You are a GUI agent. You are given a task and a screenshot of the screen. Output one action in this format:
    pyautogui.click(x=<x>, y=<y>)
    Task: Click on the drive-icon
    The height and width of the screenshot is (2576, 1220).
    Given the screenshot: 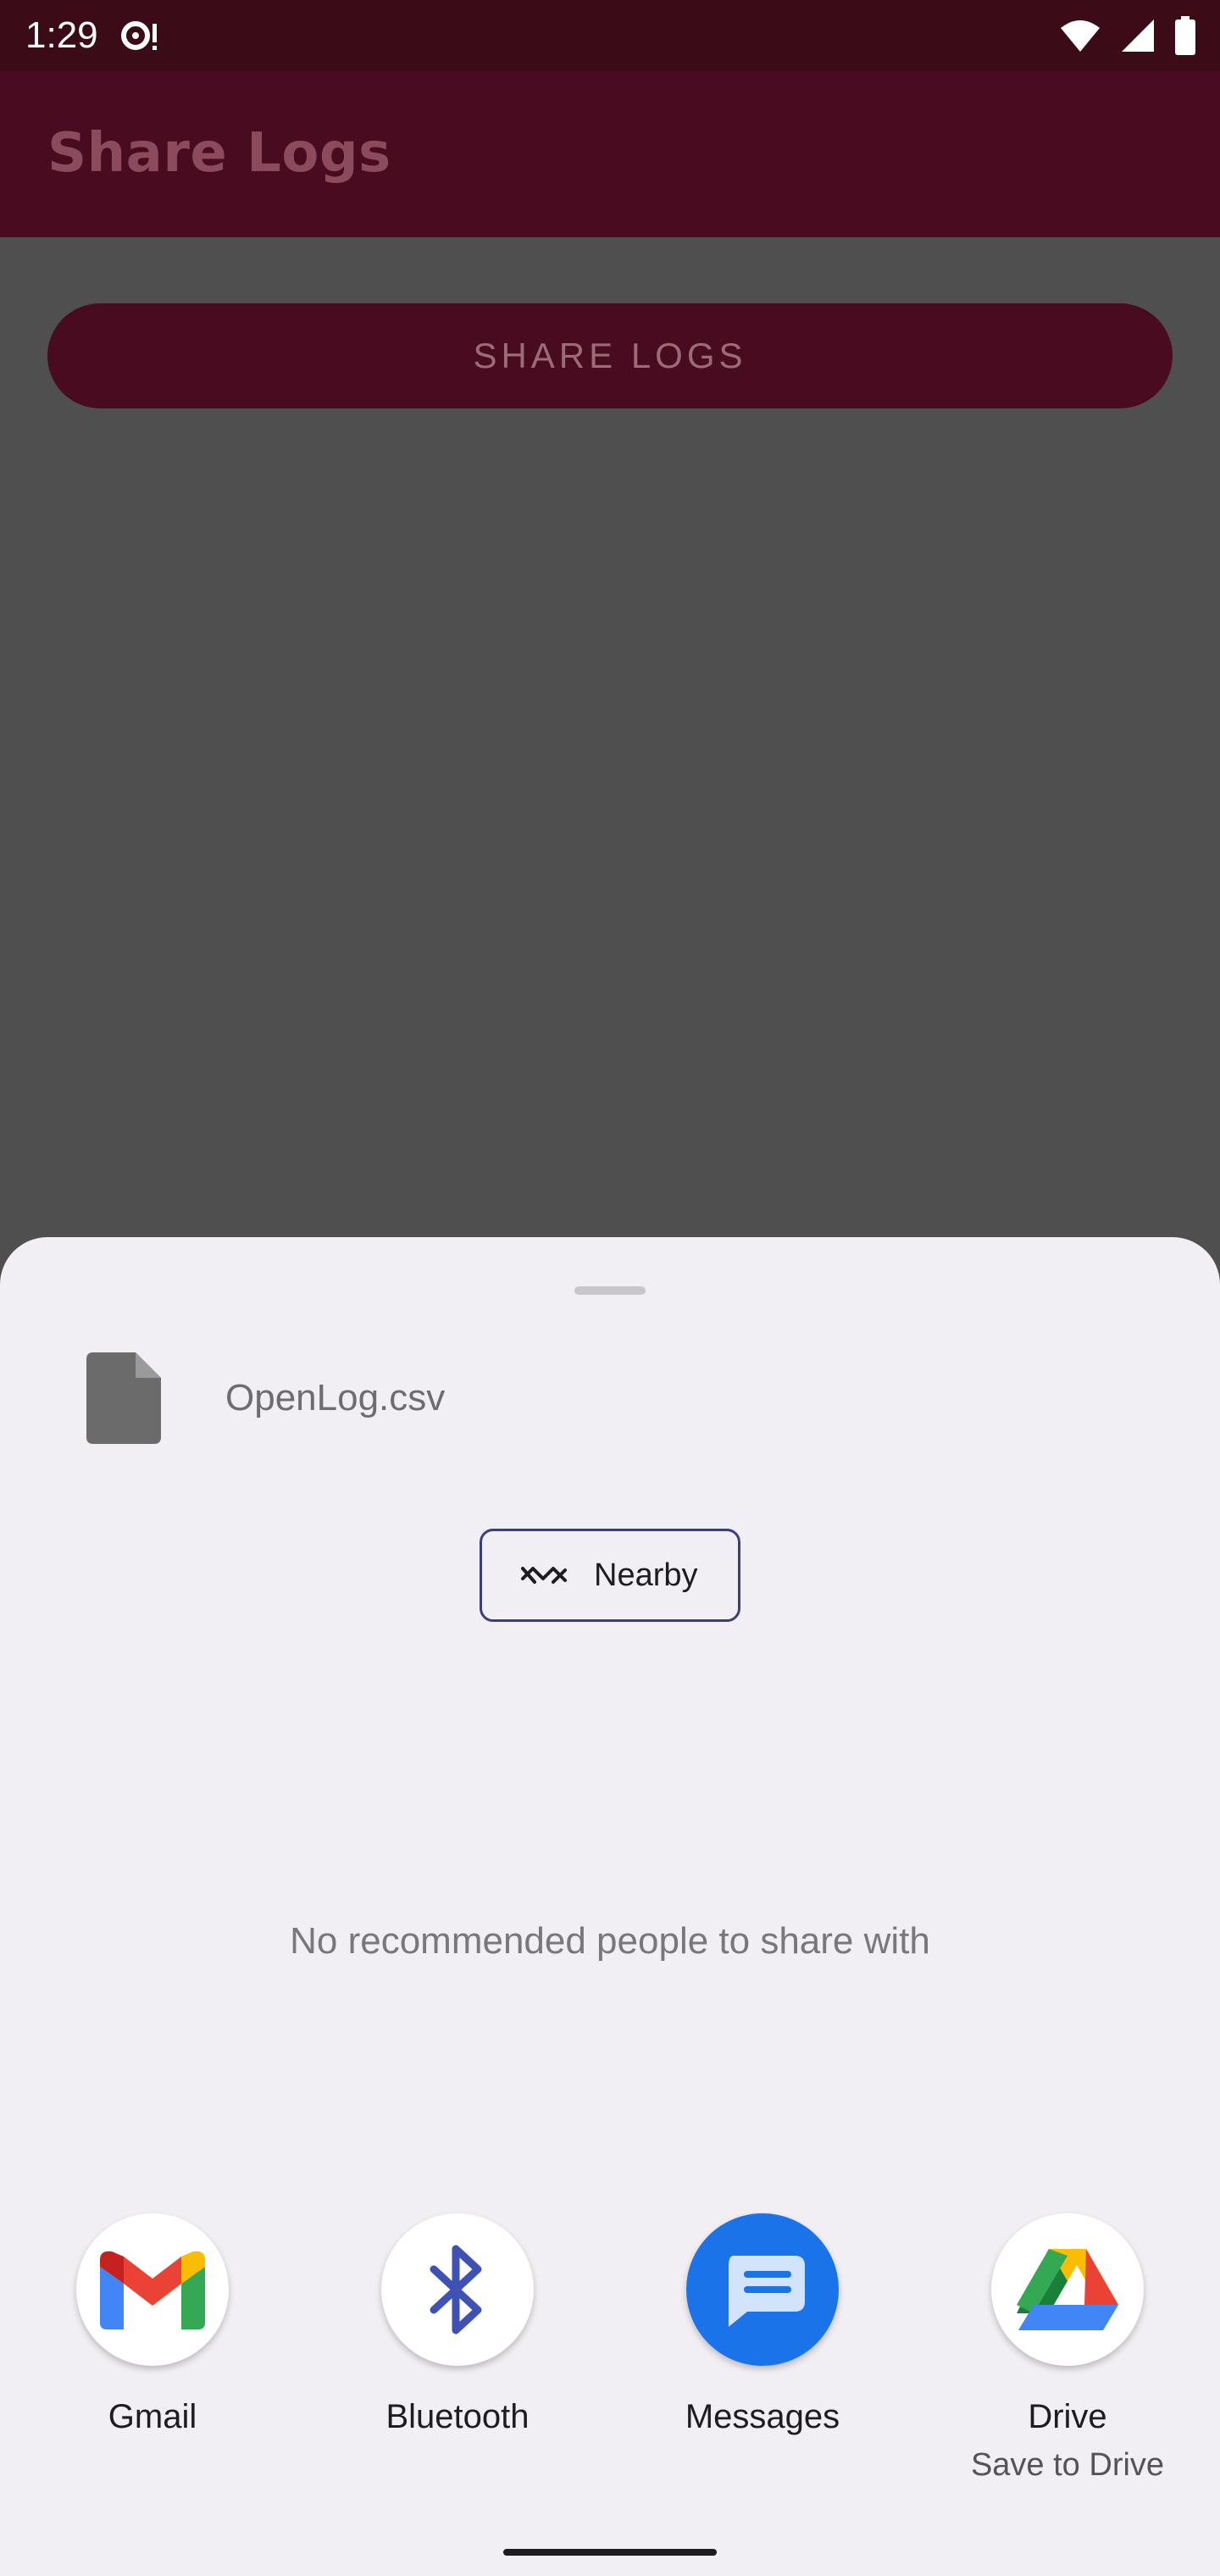 What is the action you would take?
    pyautogui.click(x=1067, y=2289)
    